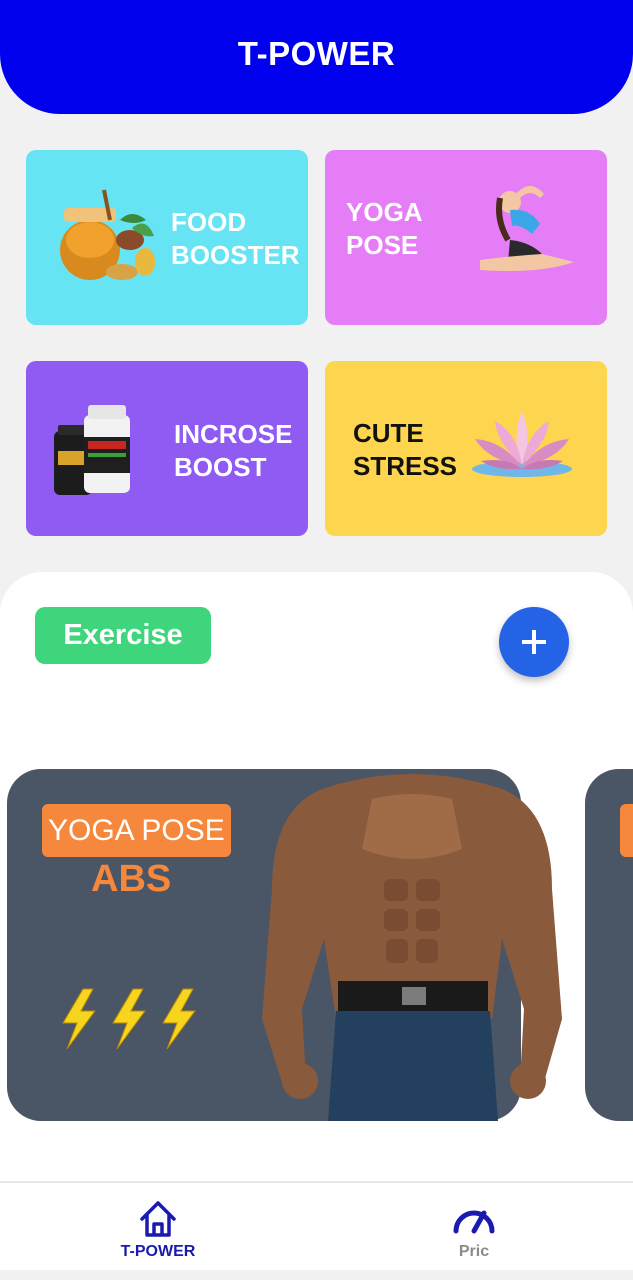 The height and width of the screenshot is (1280, 633). I want to click on category-label: YOGA POSE, so click(384, 228).